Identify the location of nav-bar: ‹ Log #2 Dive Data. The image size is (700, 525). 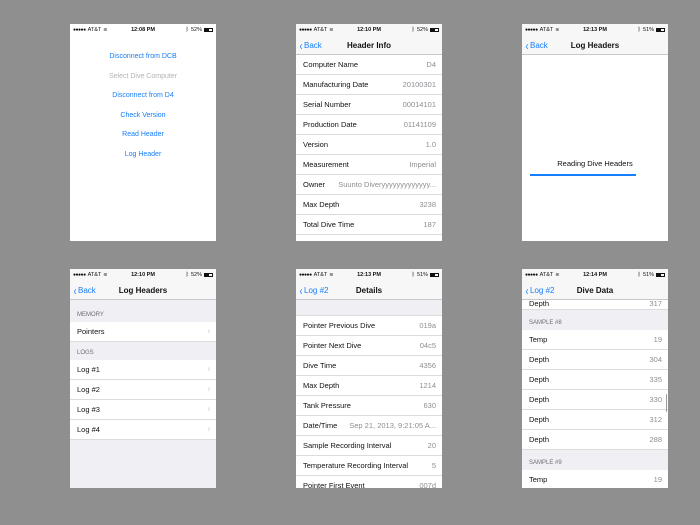
(595, 290).